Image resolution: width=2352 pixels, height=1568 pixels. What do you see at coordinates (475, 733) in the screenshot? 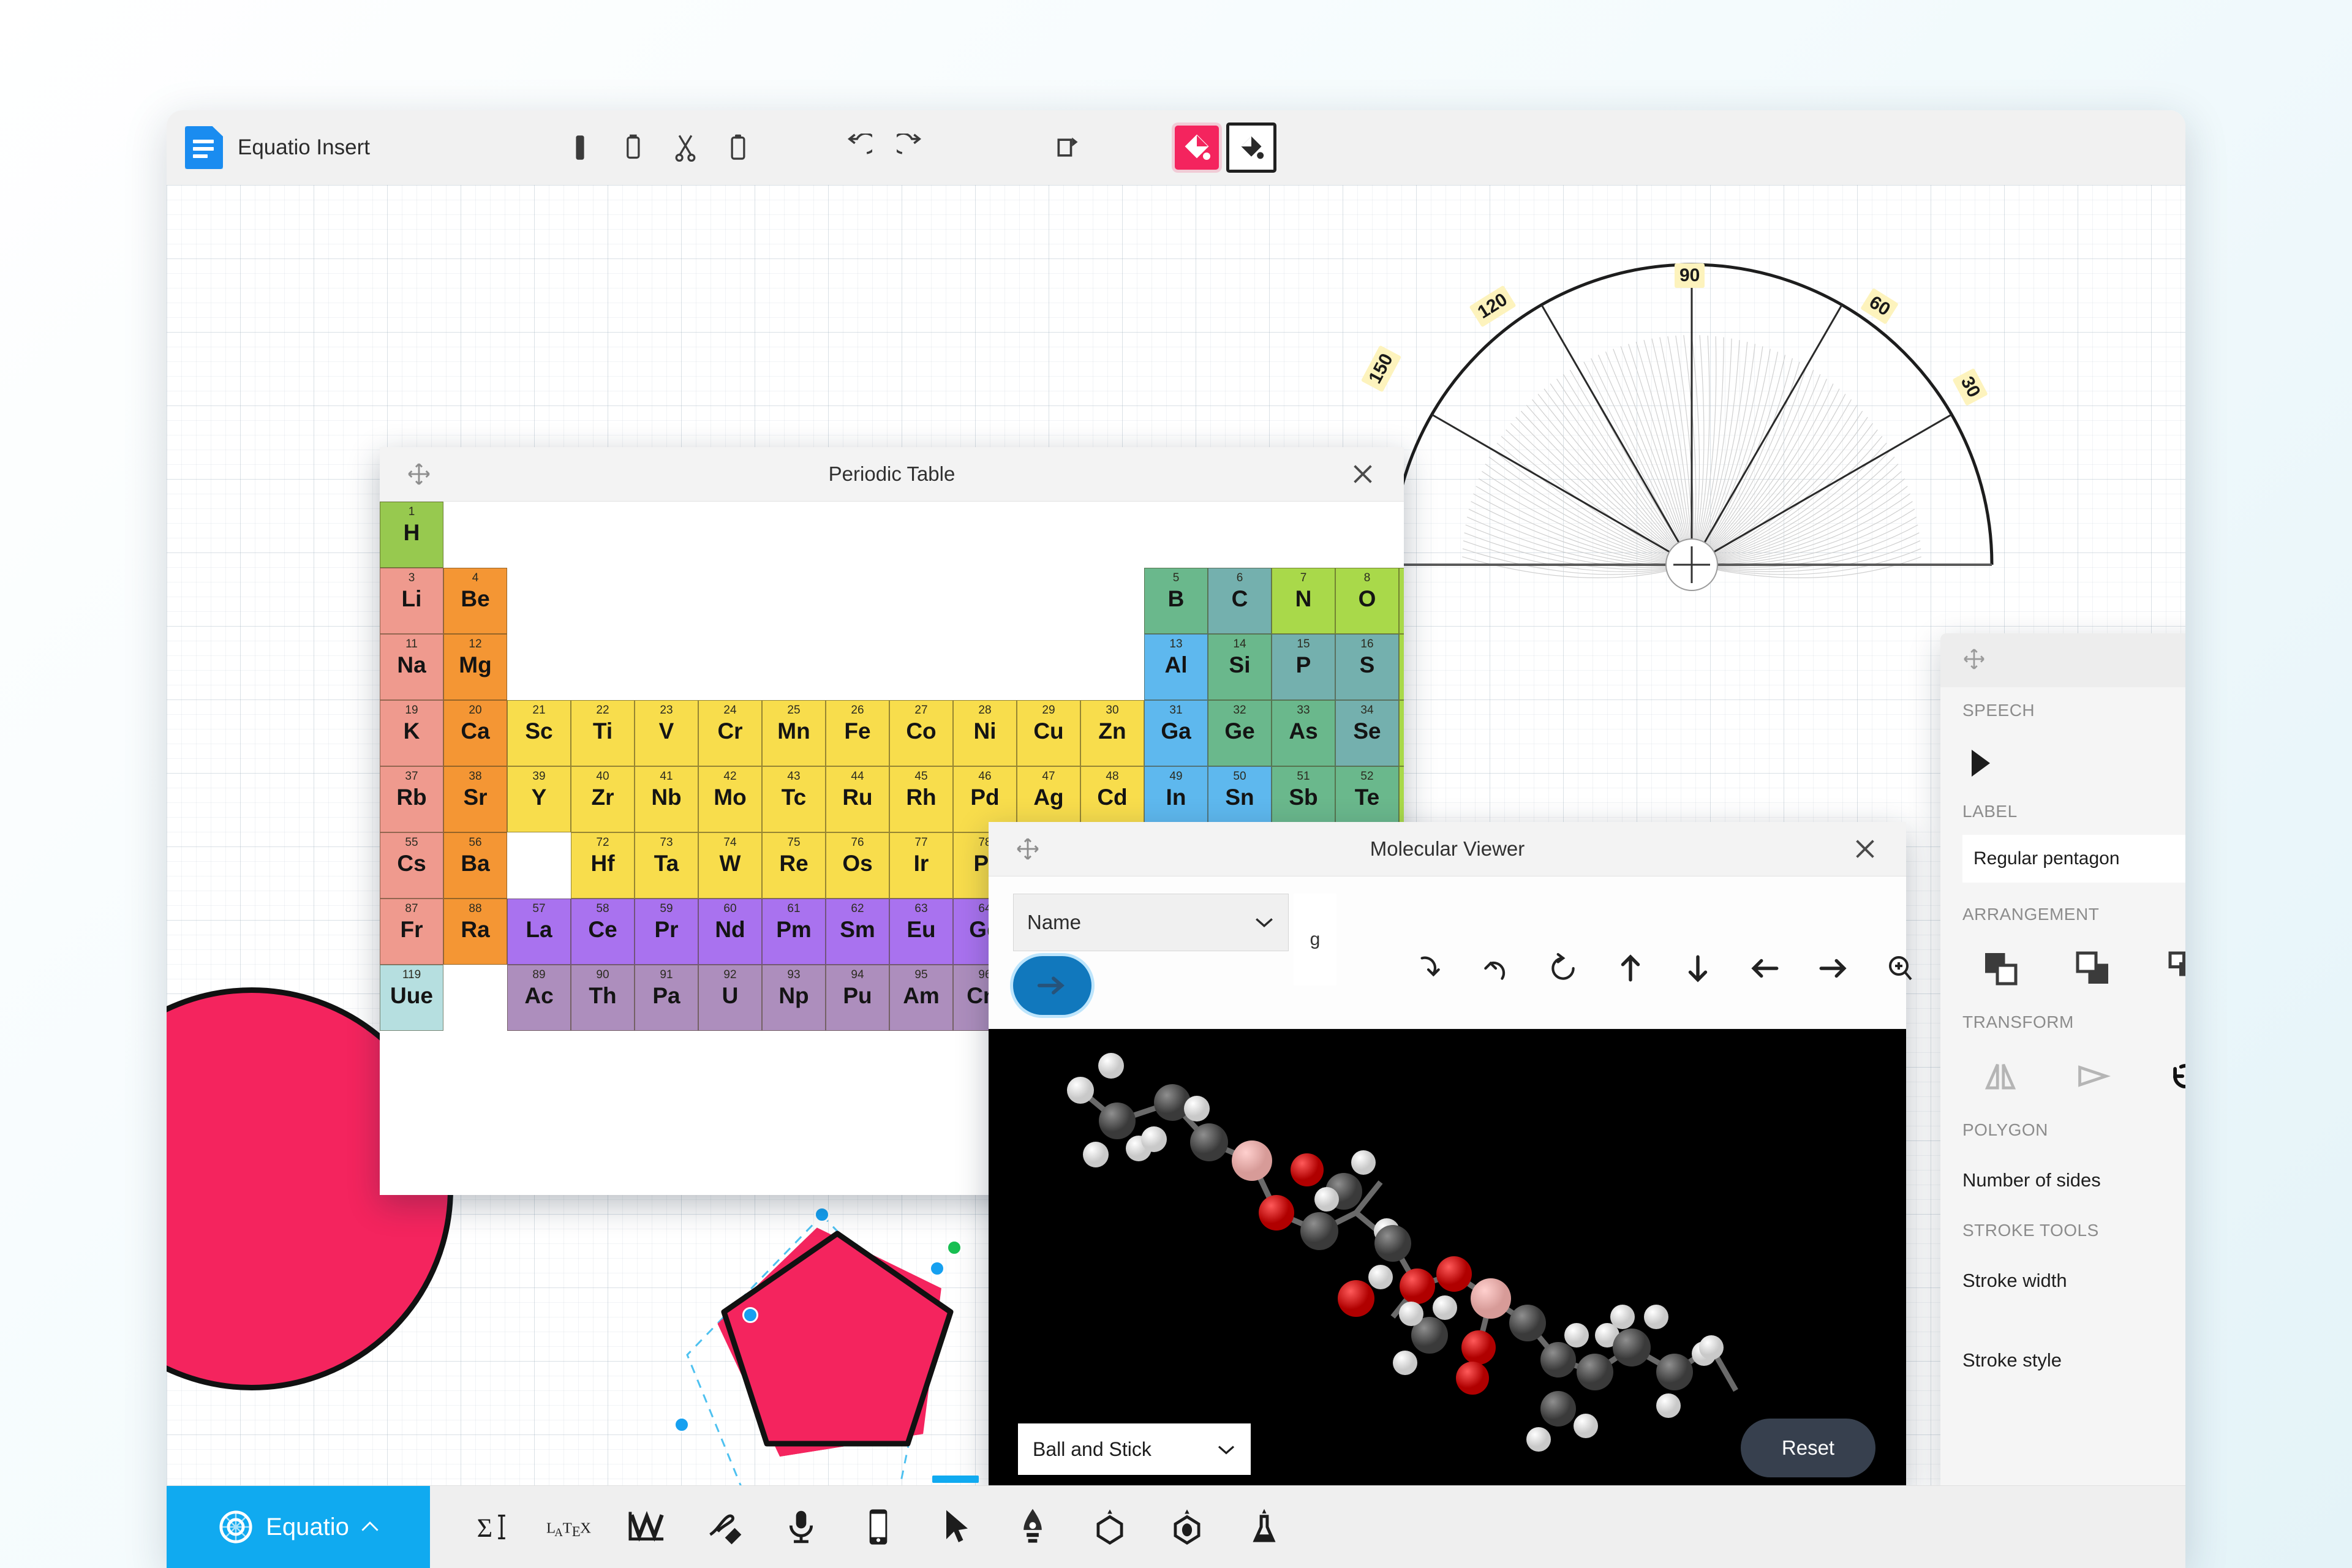
I see `element-cell: 20 Ca` at bounding box center [475, 733].